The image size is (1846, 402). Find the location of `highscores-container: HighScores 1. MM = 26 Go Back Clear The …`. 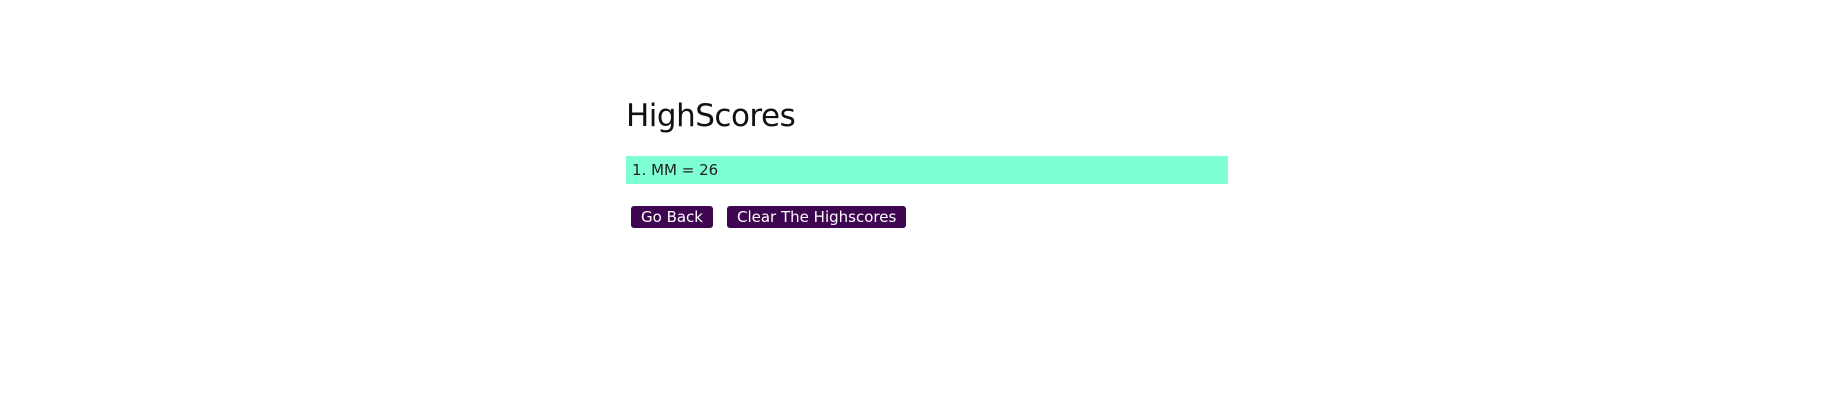

highscores-container: HighScores 1. MM = 26 Go Back Clear The … is located at coordinates (927, 162).